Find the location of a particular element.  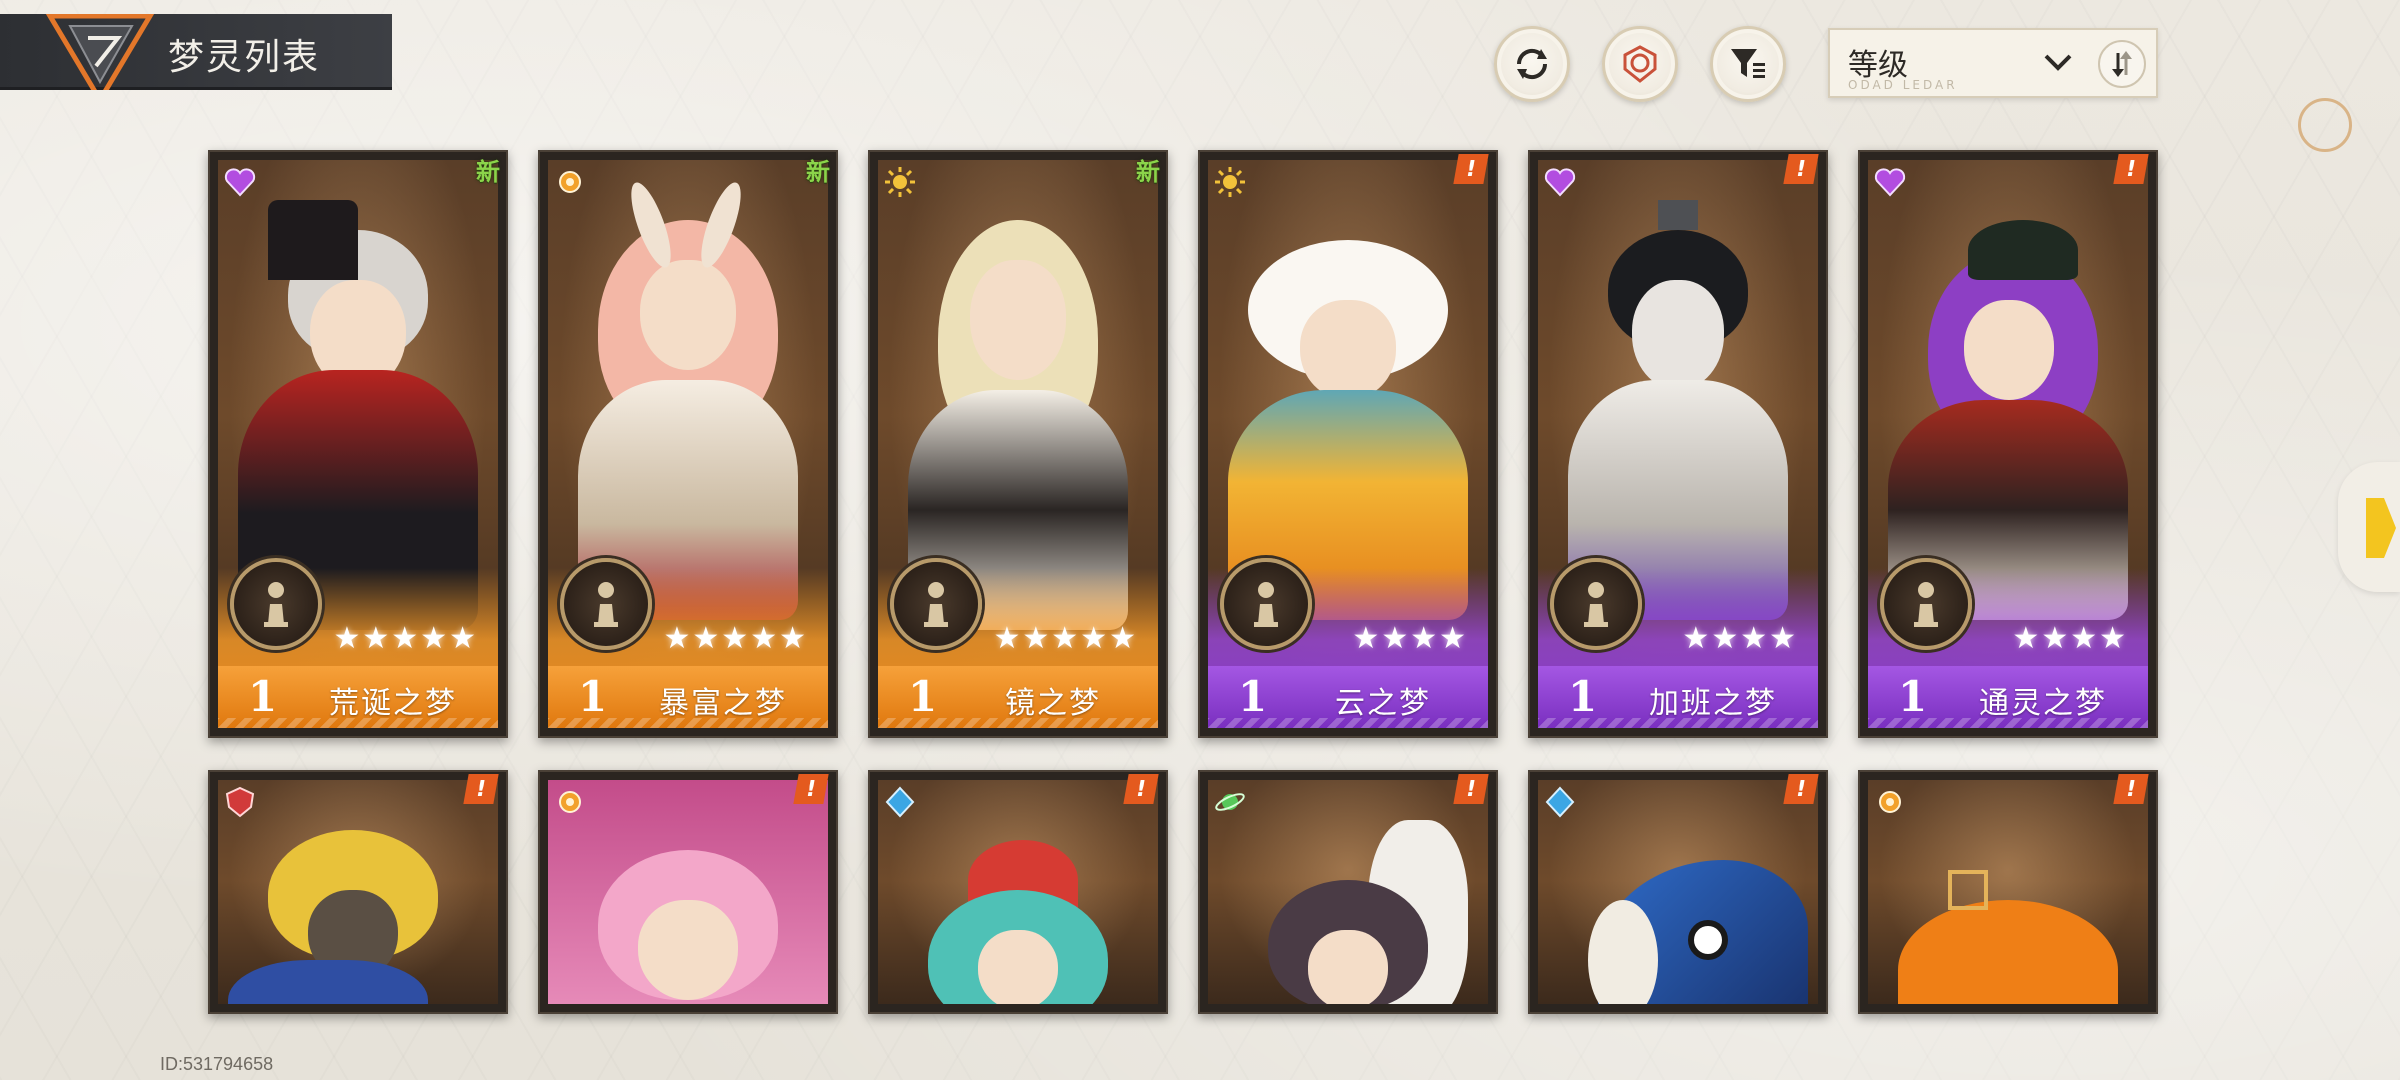

character-art: ★★★★★ 1 暴富之梦 is located at coordinates (688, 444).